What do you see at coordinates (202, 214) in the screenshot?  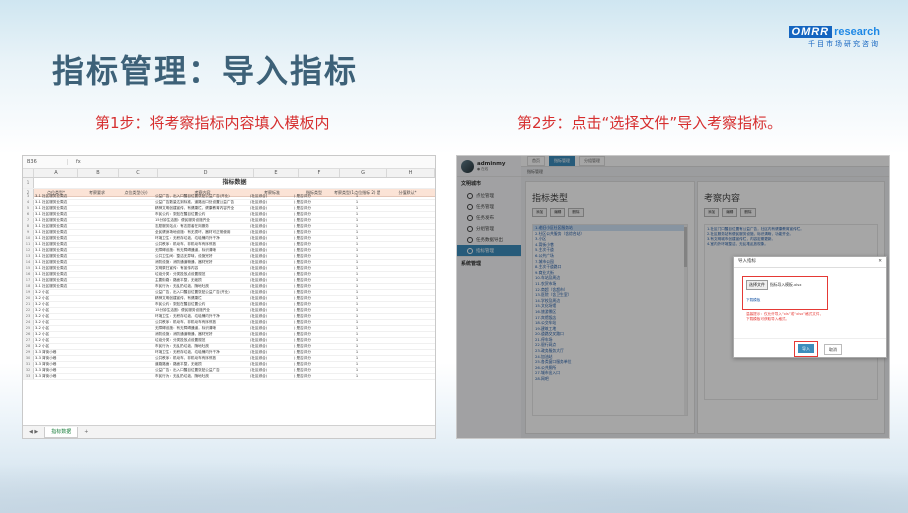 I see `cell-content: 市民公约：张贴在醒目位置公约` at bounding box center [202, 214].